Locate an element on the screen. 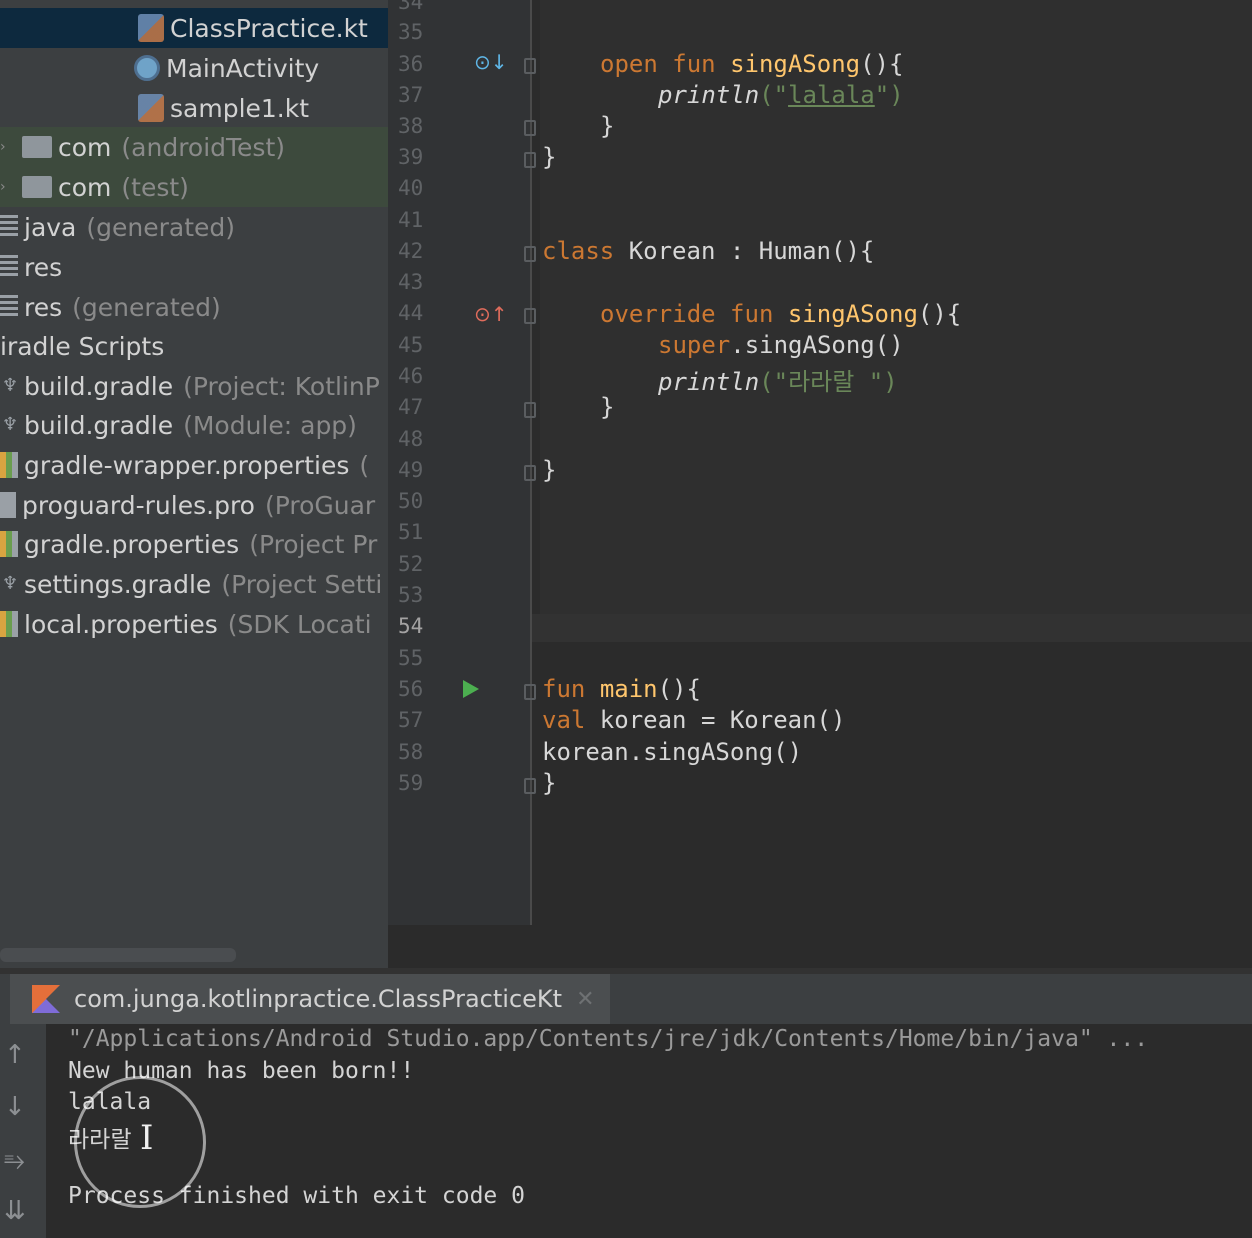 This screenshot has width=1252, height=1238. line-number: 59 is located at coordinates (411, 783).